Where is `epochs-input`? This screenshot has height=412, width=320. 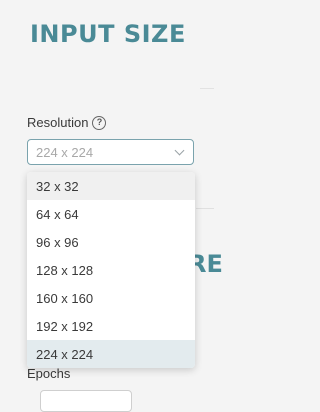 epochs-input is located at coordinates (86, 401).